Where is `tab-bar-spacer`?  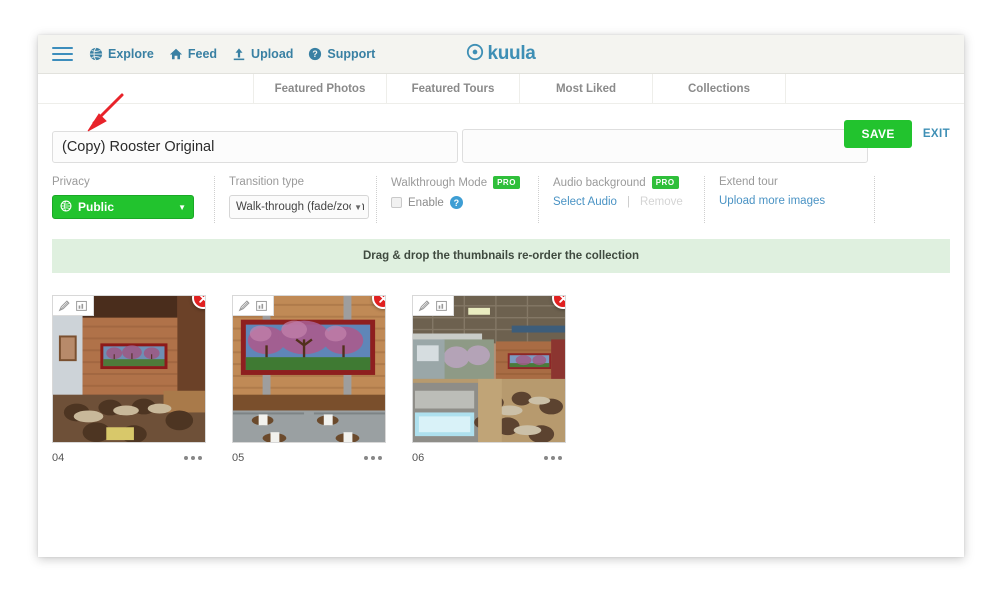
tab-bar-spacer is located at coordinates (146, 88).